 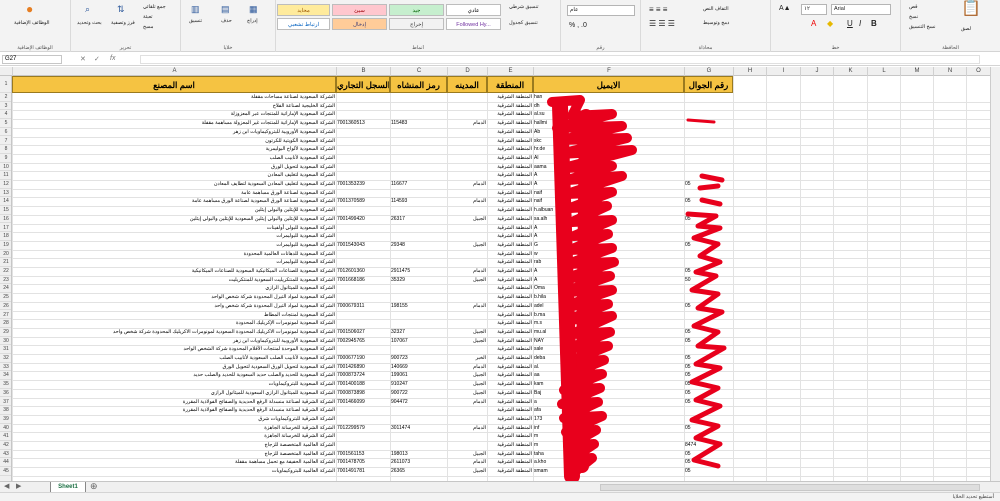 What do you see at coordinates (5, 463) in the screenshot?
I see `row-header: 44` at bounding box center [5, 463].